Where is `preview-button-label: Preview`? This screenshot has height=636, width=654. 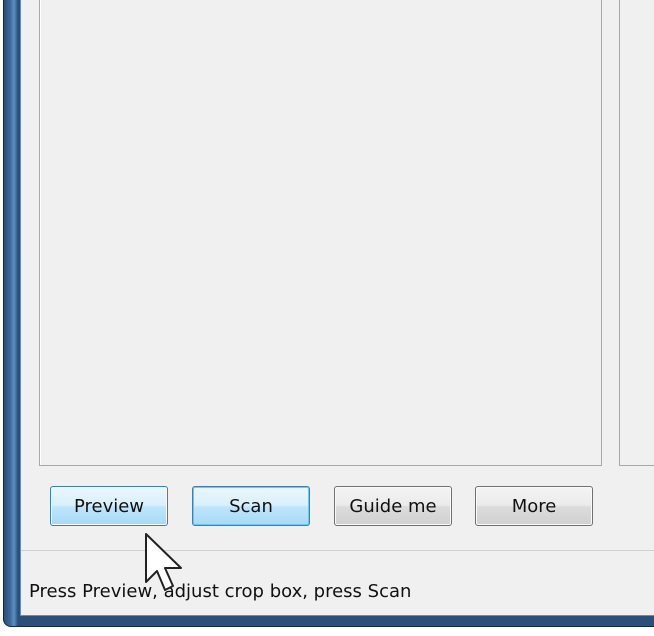 preview-button-label: Preview is located at coordinates (109, 506).